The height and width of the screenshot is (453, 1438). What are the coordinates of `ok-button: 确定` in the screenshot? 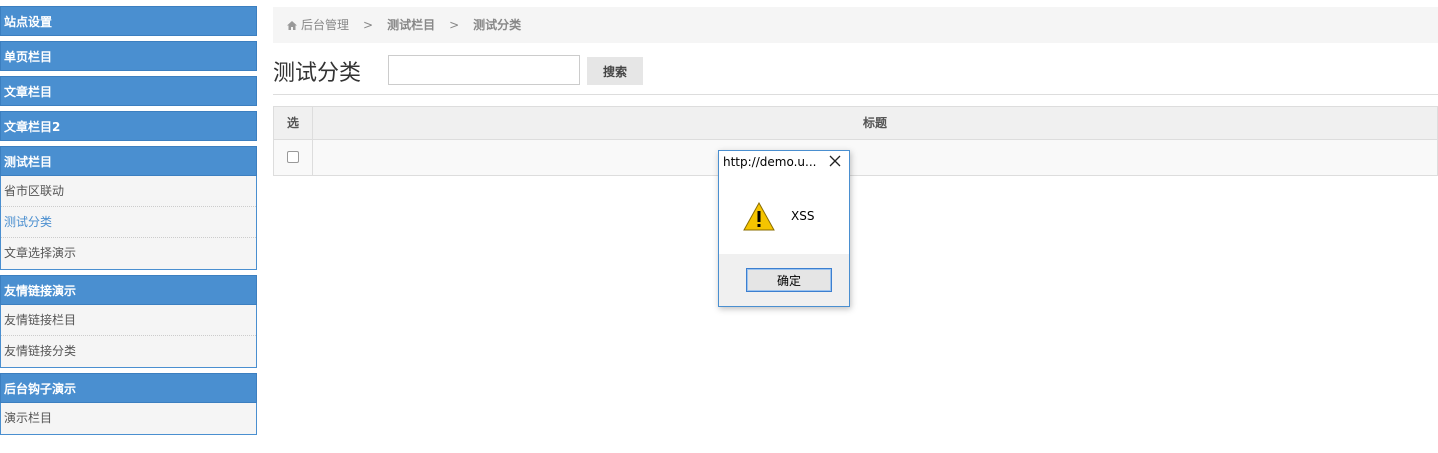 It's located at (789, 280).